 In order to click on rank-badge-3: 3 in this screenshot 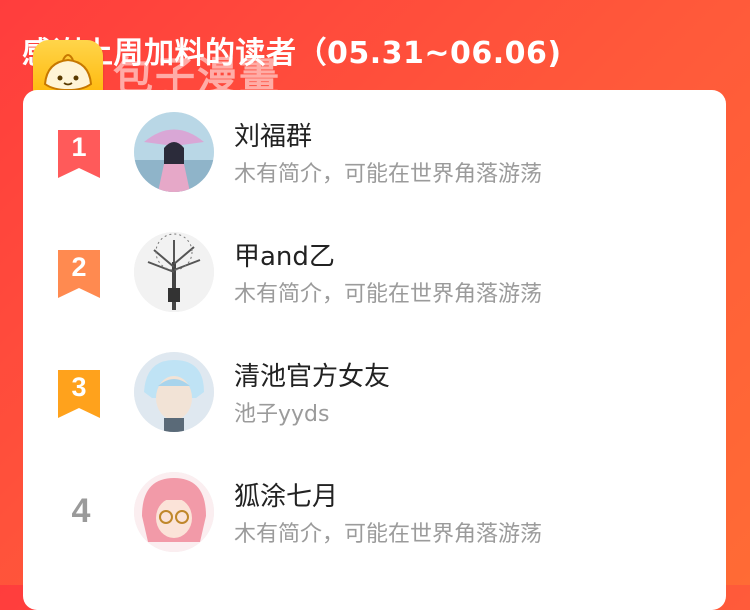, I will do `click(79, 394)`.